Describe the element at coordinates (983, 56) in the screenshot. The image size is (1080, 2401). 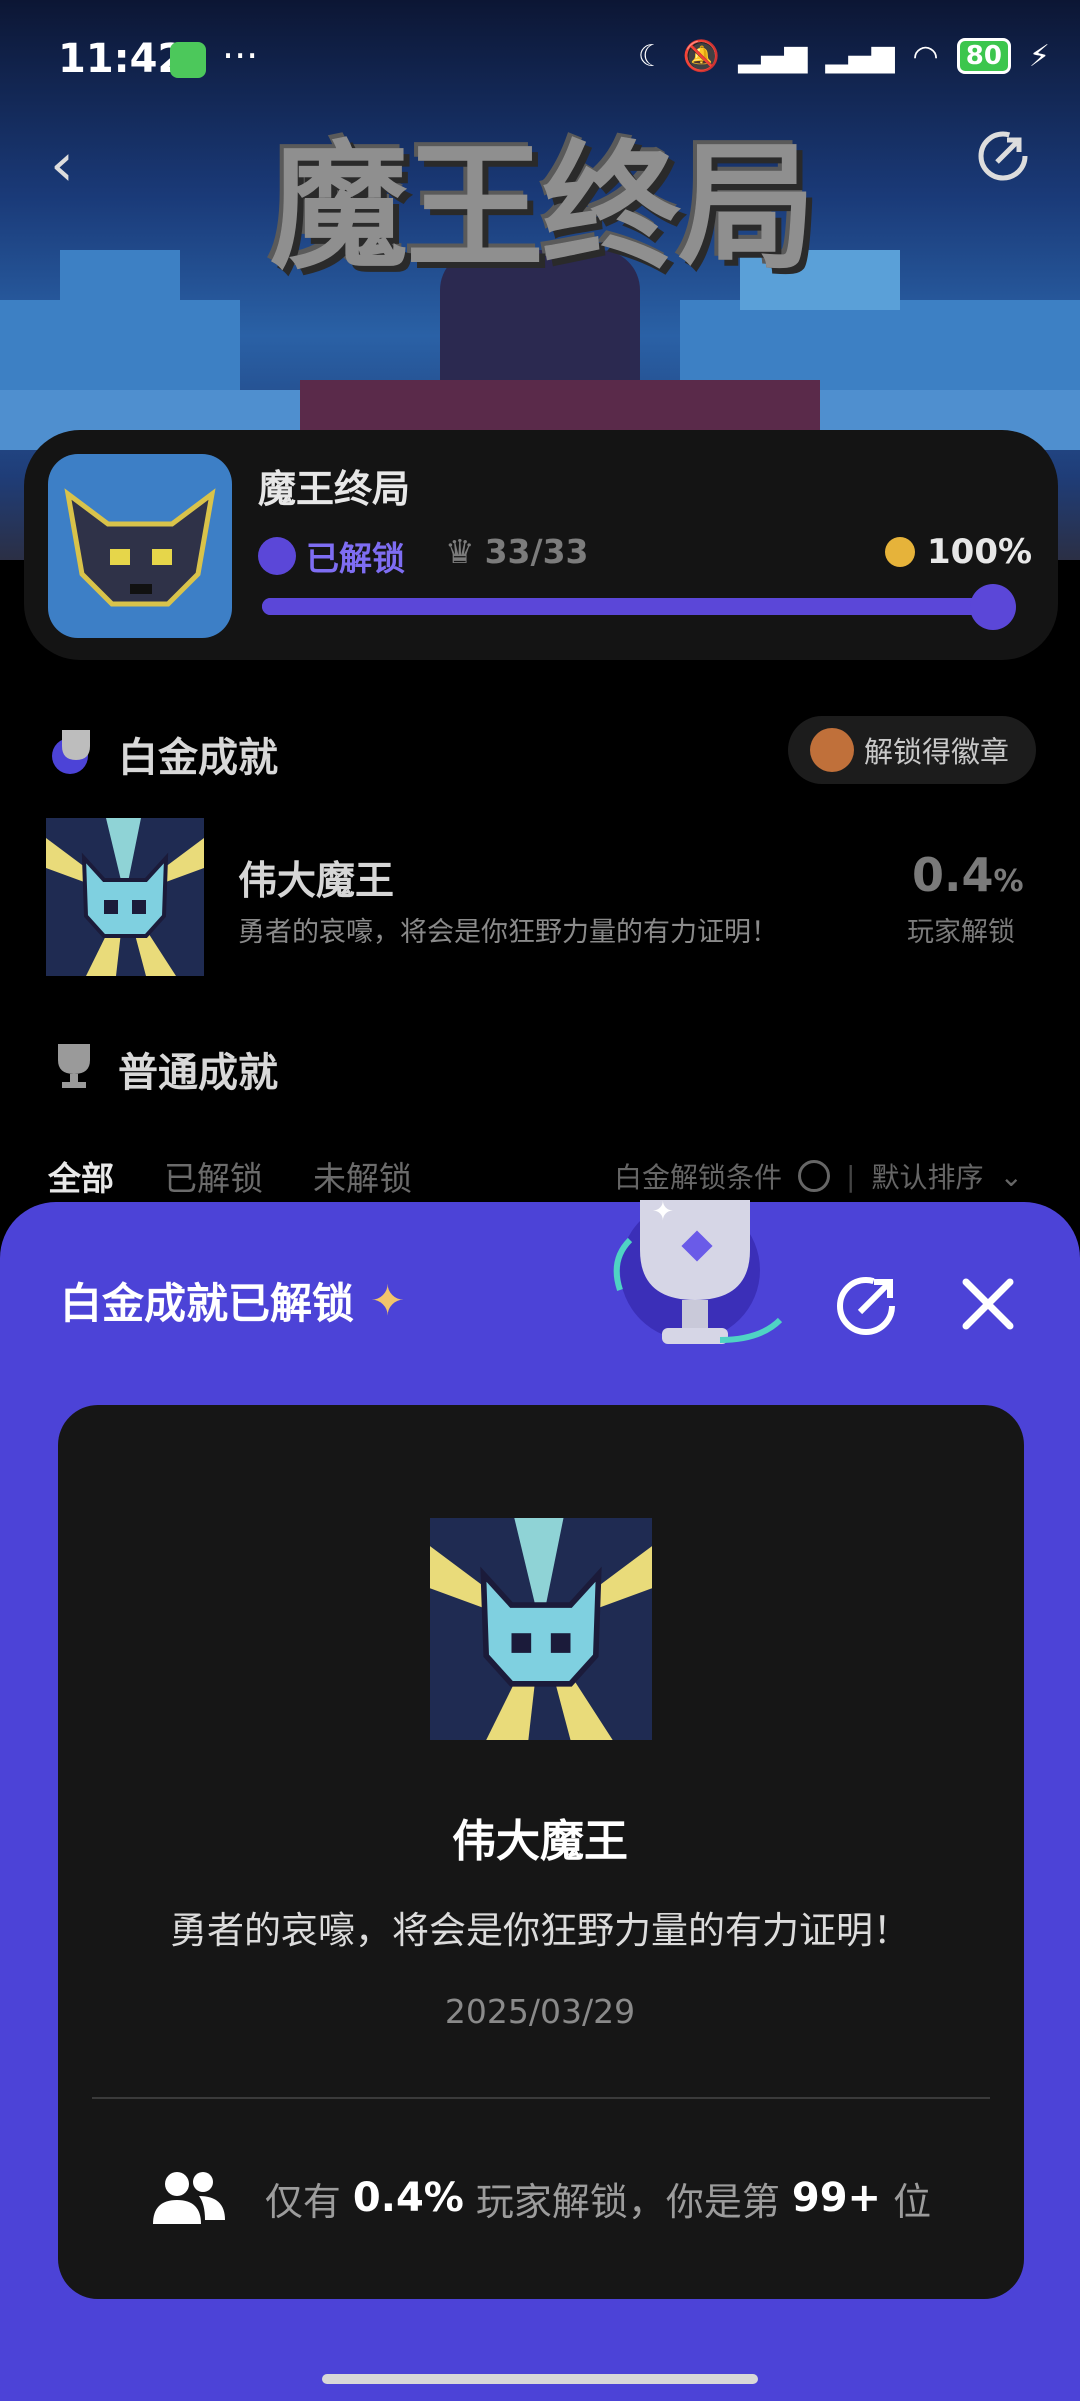
I see `battery-indicator: 80` at that location.